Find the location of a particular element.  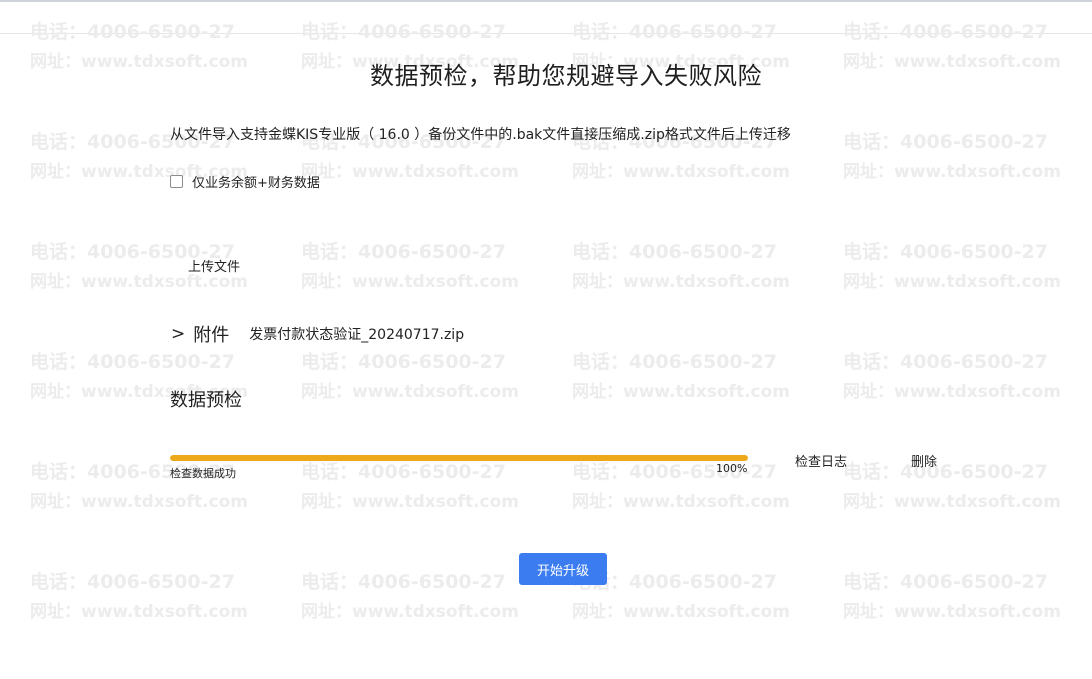

upload-file-button: 上传文件 is located at coordinates (214, 265).